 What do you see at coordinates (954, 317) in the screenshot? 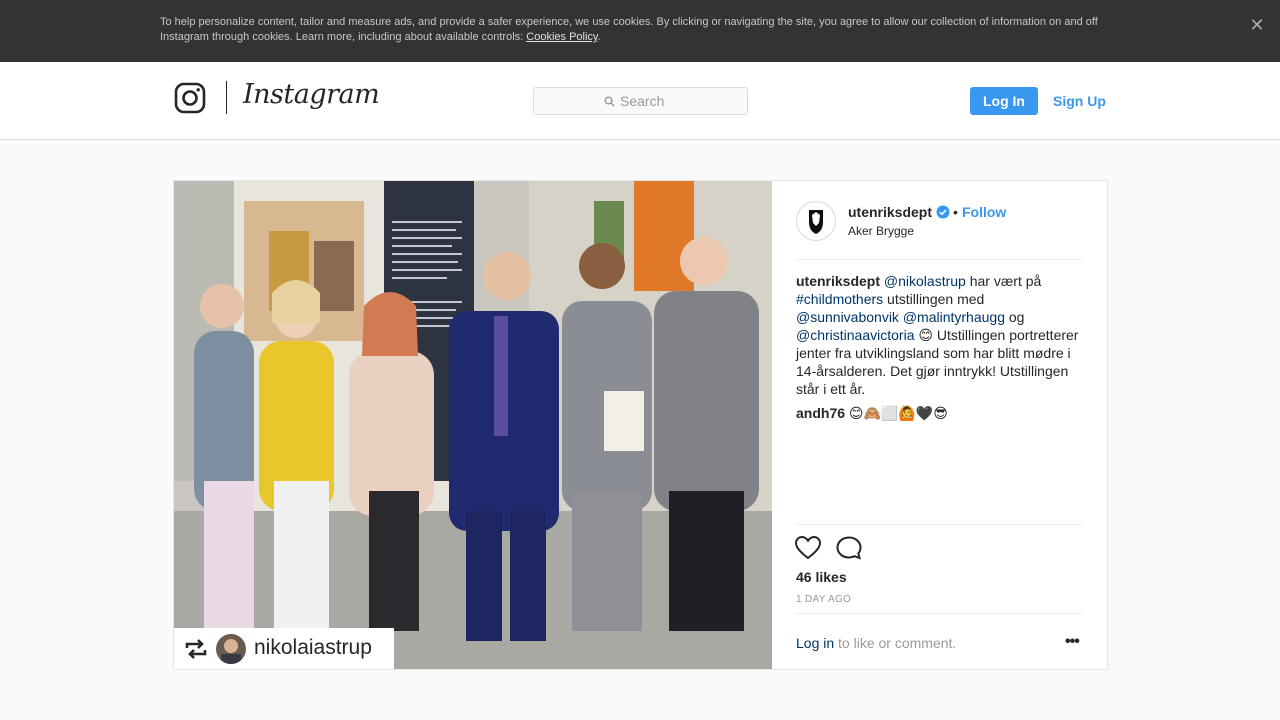
I see `mention-link: @malintyrhaugg` at bounding box center [954, 317].